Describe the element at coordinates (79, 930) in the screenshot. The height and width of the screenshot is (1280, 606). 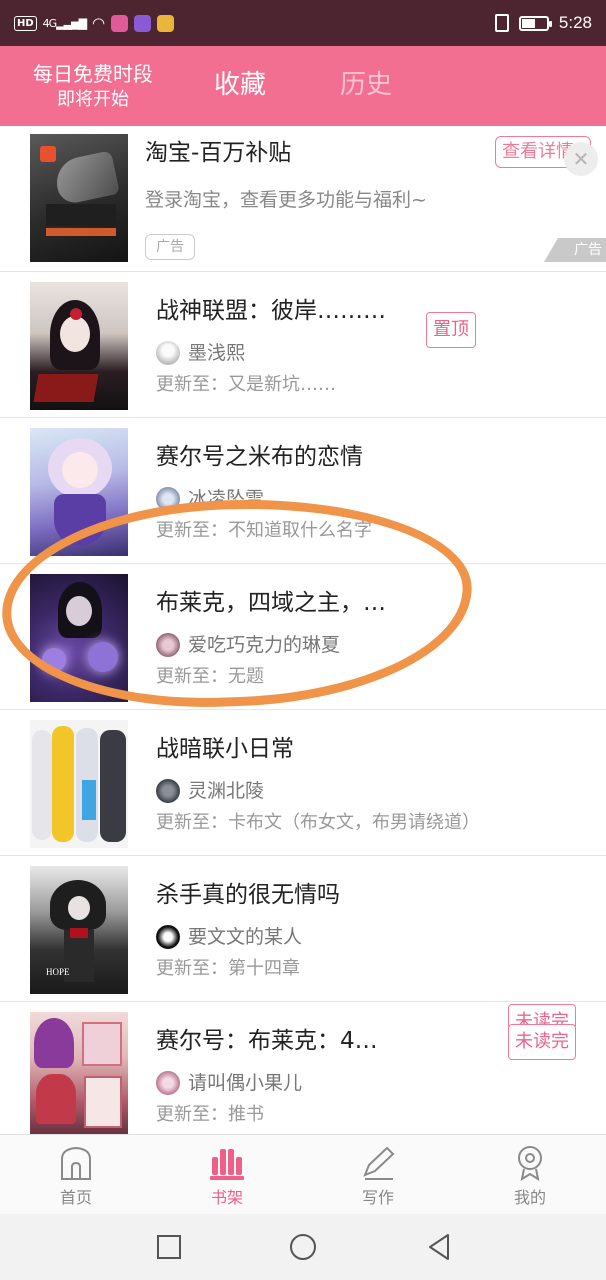
I see `book-cover: HOPE` at that location.